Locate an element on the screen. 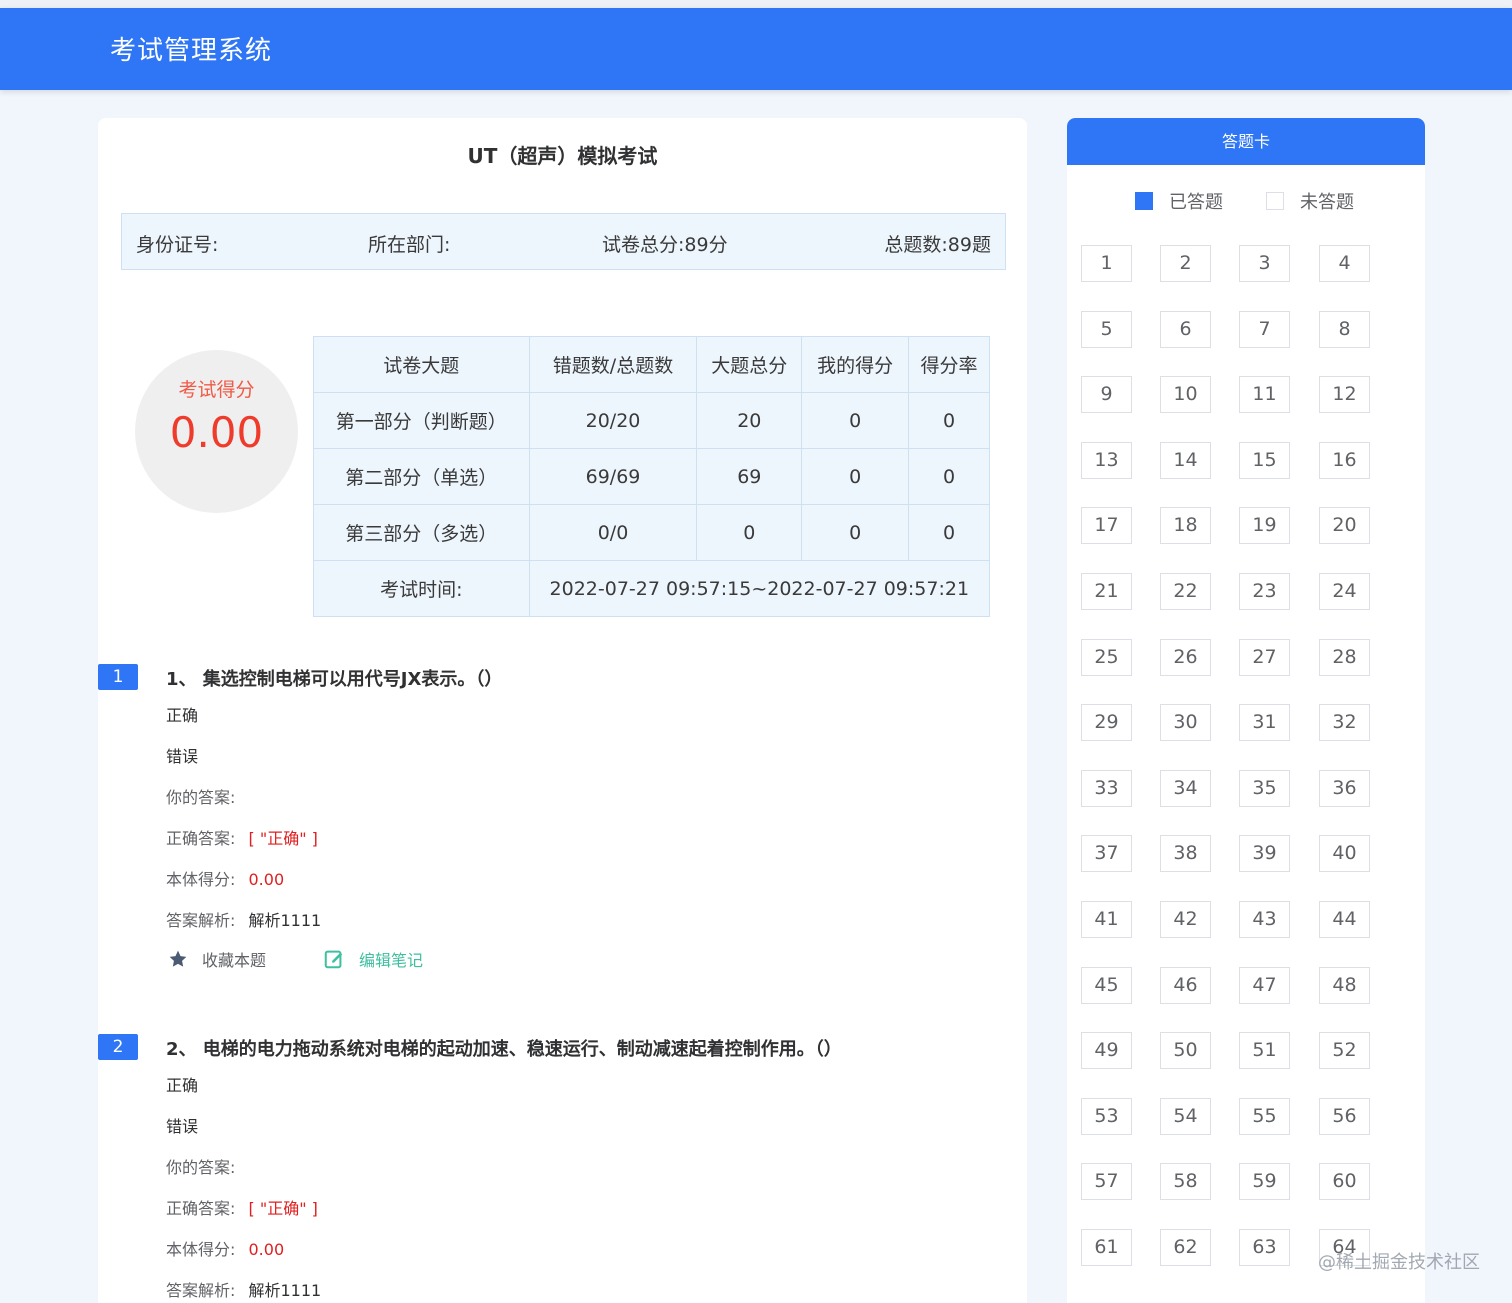  answer-card-question-button: 23 is located at coordinates (1264, 591).